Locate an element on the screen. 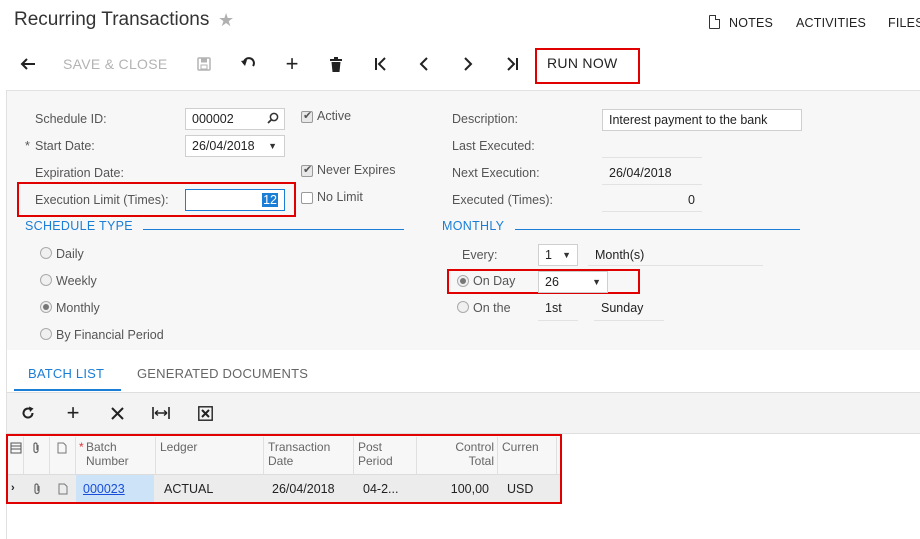  next-execution-underline is located at coordinates (652, 184).